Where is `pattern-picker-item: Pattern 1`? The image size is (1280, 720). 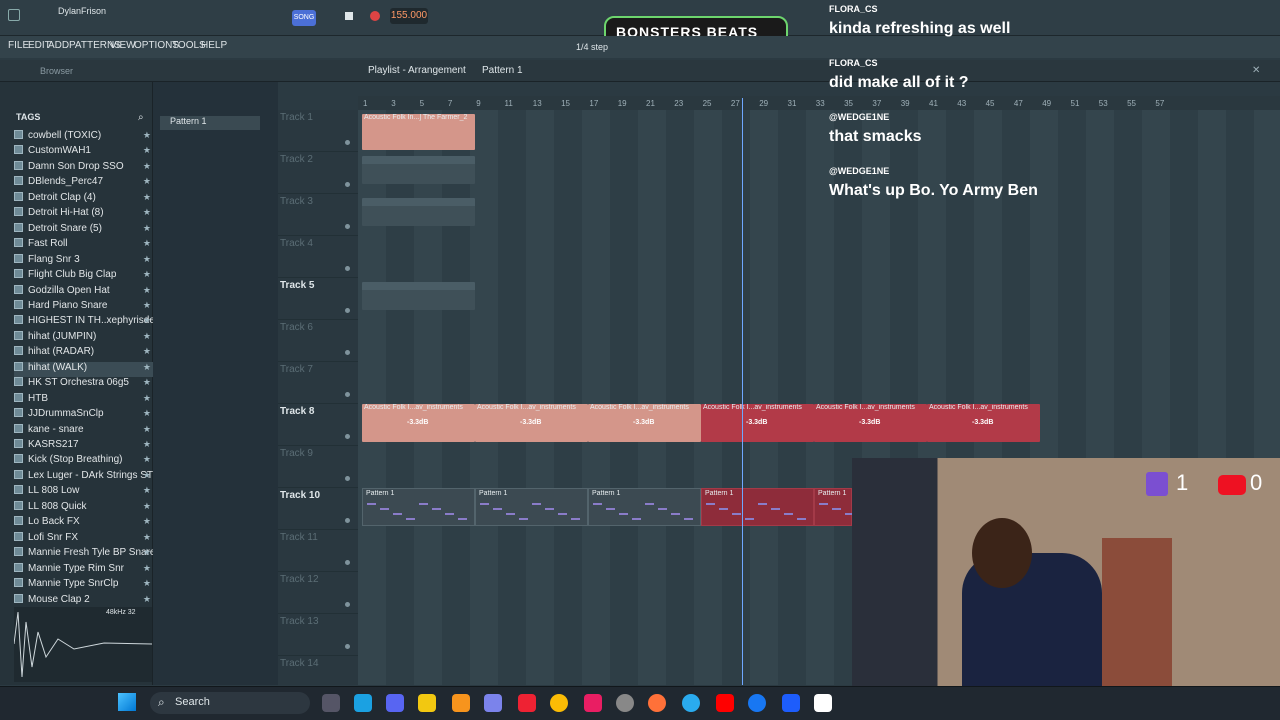
pattern-picker-item: Pattern 1 is located at coordinates (210, 123).